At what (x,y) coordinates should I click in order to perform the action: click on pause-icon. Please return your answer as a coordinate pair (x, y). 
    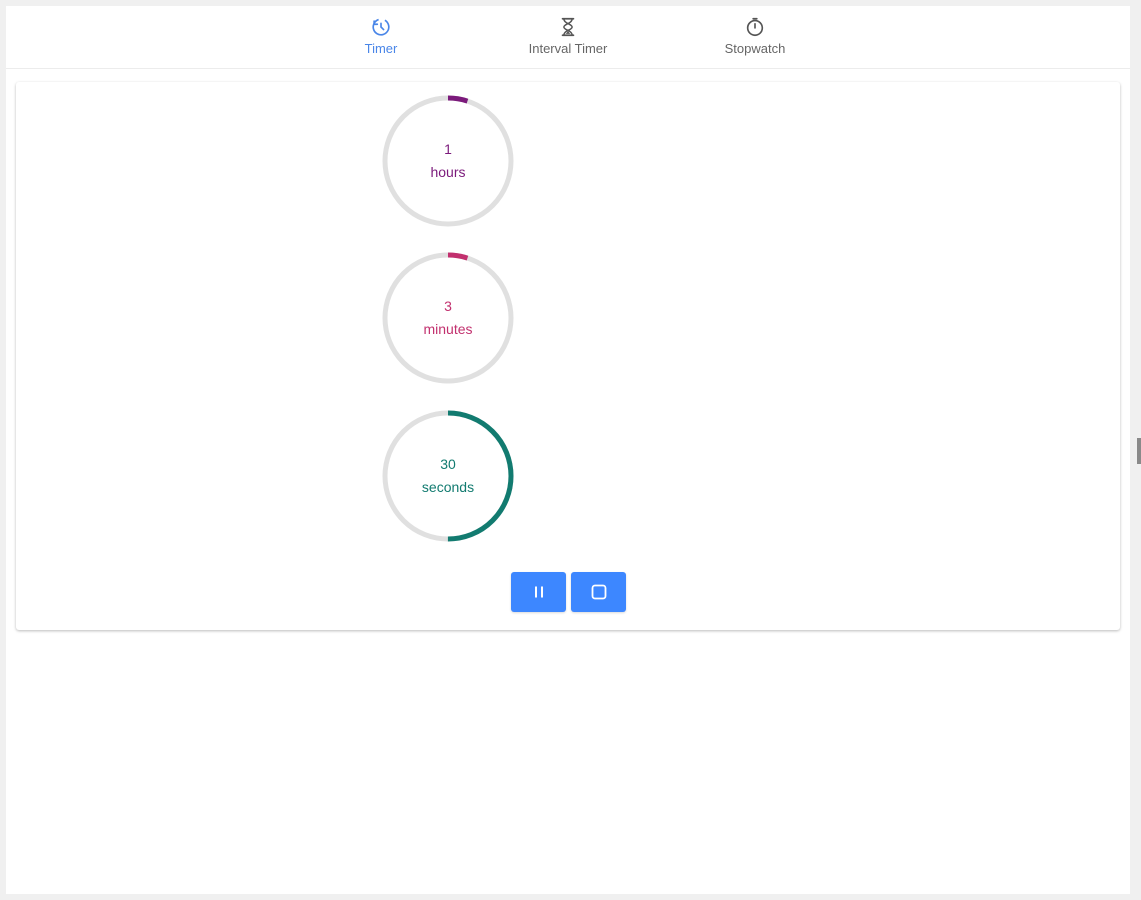
    Looking at the image, I should click on (538, 592).